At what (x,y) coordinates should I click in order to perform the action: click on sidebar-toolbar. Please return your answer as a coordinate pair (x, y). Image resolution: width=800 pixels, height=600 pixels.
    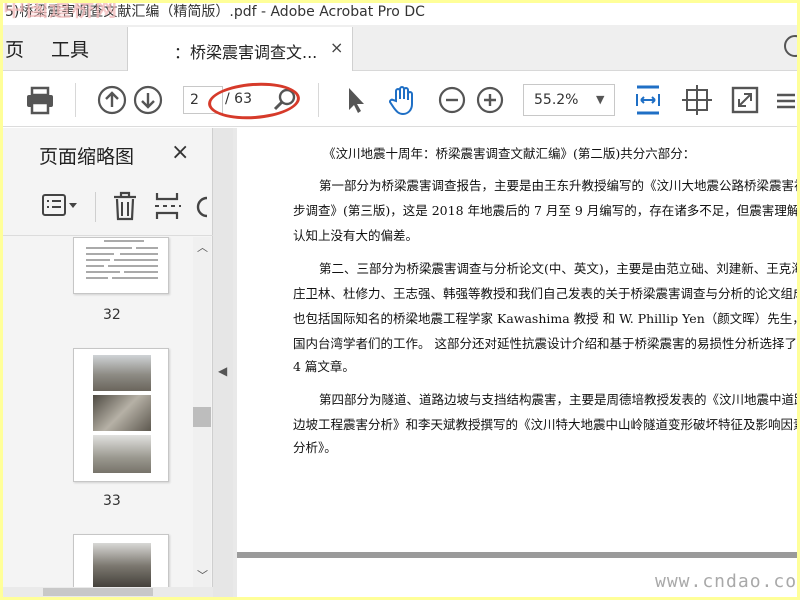
    Looking at the image, I should click on (108, 207).